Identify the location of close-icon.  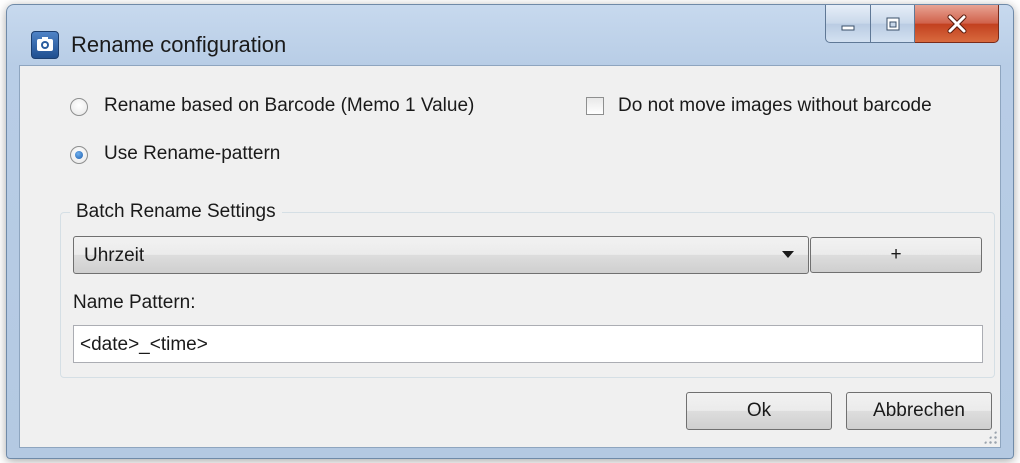
(956, 23).